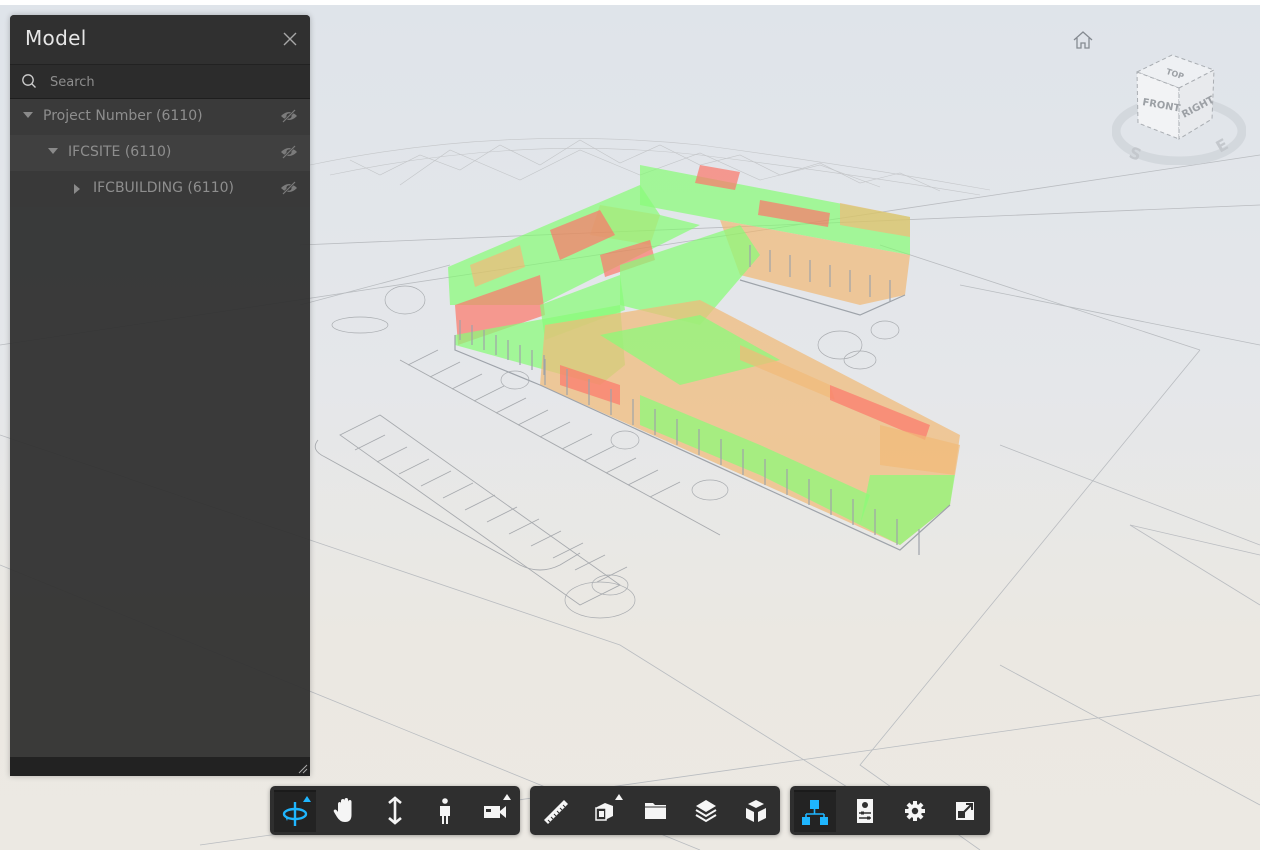 This screenshot has width=1266, height=855. I want to click on explode-tool-button, so click(656, 811).